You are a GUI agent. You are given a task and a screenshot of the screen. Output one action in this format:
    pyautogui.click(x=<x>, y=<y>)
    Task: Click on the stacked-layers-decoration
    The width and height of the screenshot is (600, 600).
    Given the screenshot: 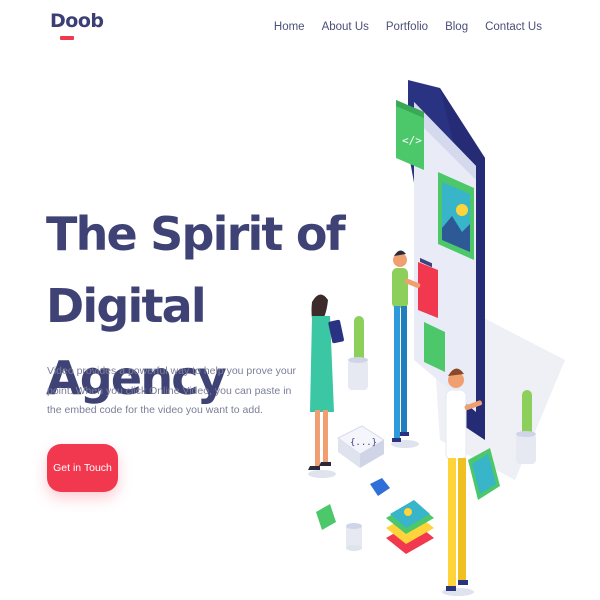 What is the action you would take?
    pyautogui.click(x=410, y=527)
    